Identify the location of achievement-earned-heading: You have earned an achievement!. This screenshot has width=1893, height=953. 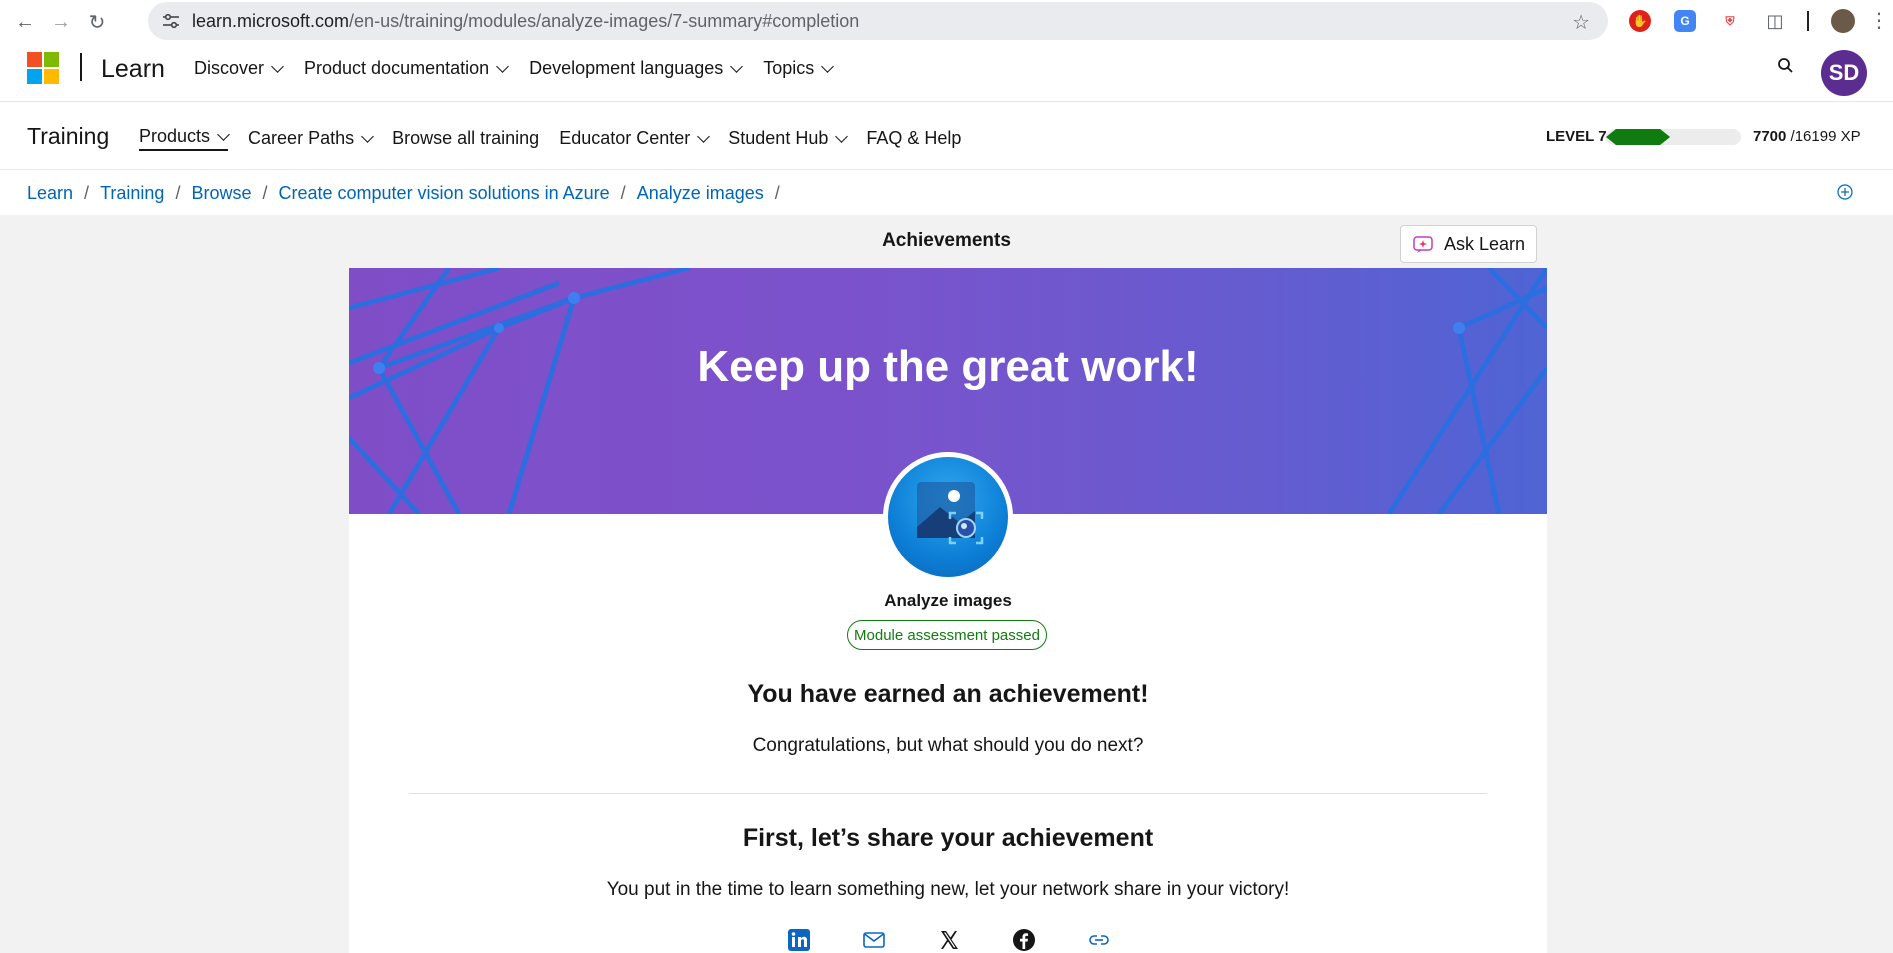
(948, 694).